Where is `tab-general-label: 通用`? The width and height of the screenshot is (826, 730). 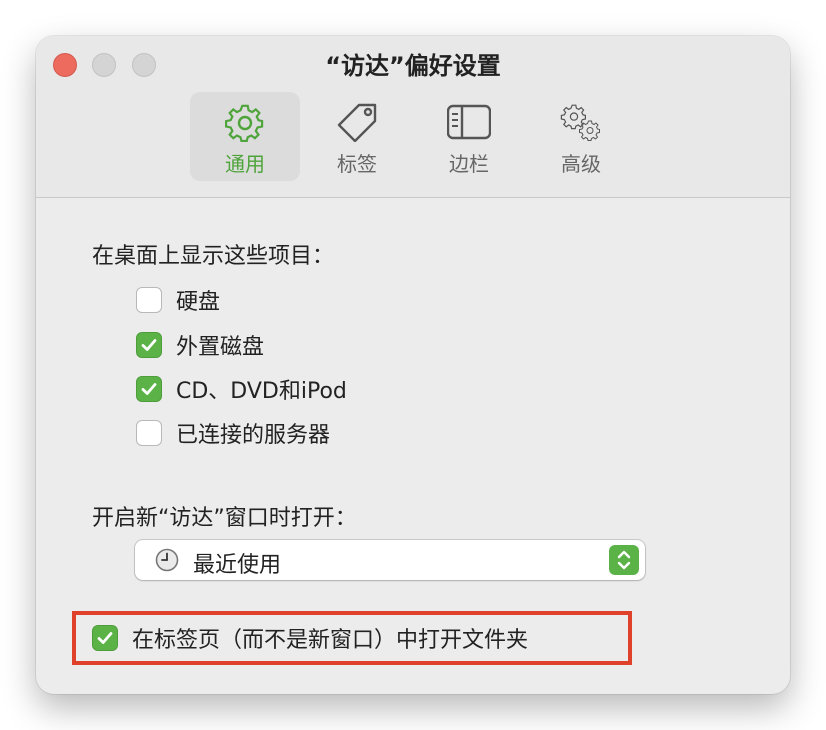
tab-general-label: 通用 is located at coordinates (245, 164).